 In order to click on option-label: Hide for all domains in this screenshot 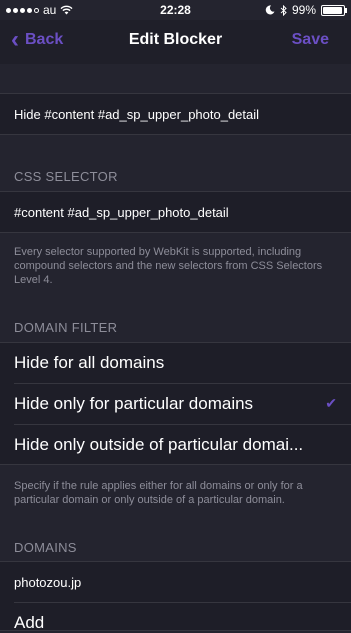, I will do `click(89, 362)`.